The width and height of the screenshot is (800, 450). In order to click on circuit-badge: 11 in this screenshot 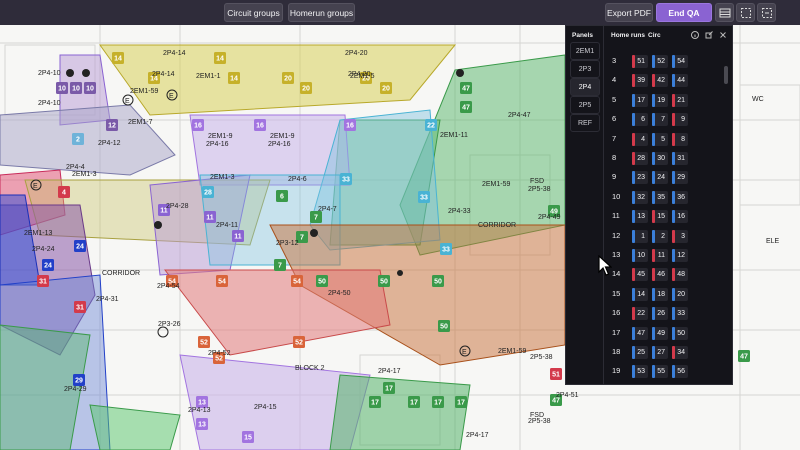, I will do `click(210, 217)`.